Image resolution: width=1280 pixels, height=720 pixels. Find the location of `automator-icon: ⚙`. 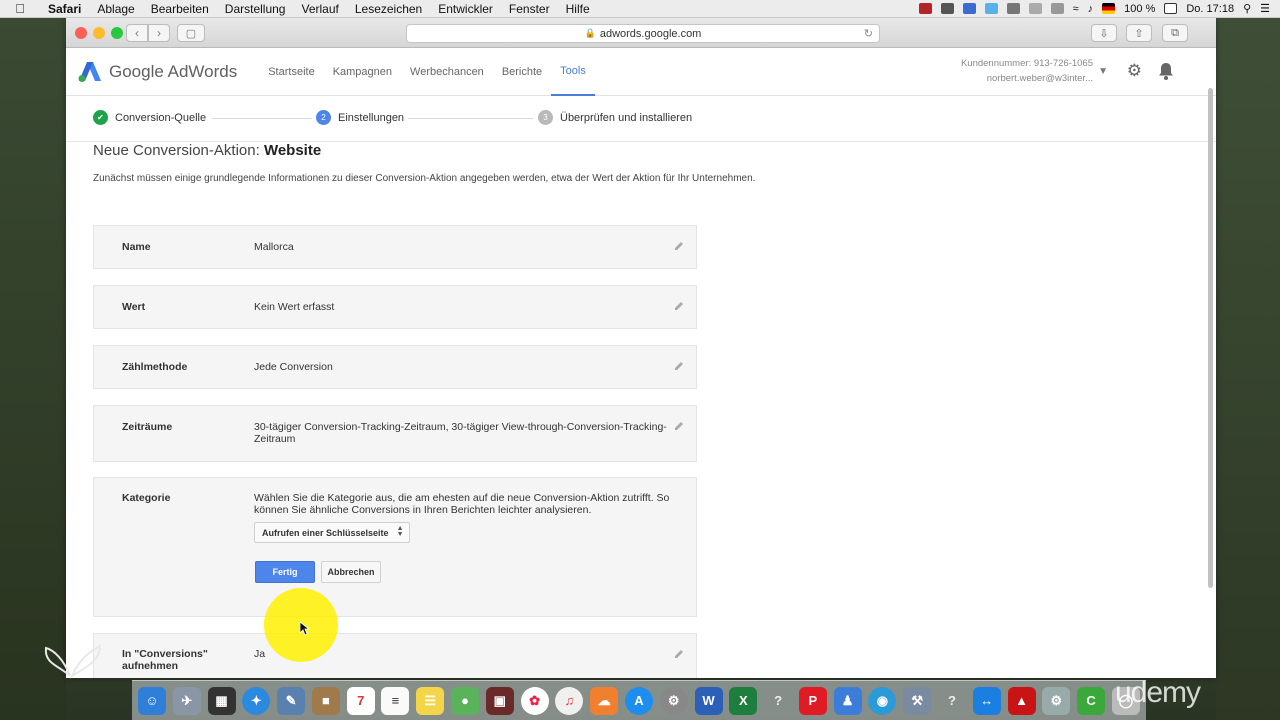

automator-icon: ⚙ is located at coordinates (1056, 700).